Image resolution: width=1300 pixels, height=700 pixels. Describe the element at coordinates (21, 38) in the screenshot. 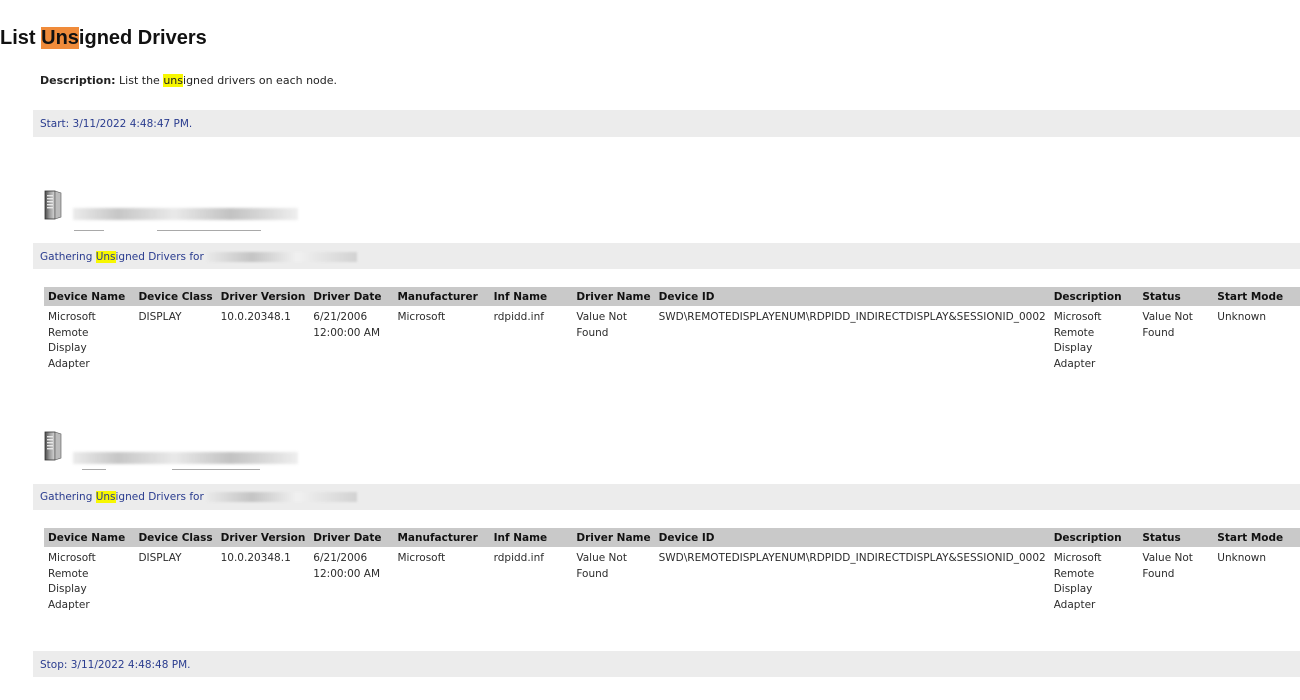

I see `page-title-prefix: List` at that location.